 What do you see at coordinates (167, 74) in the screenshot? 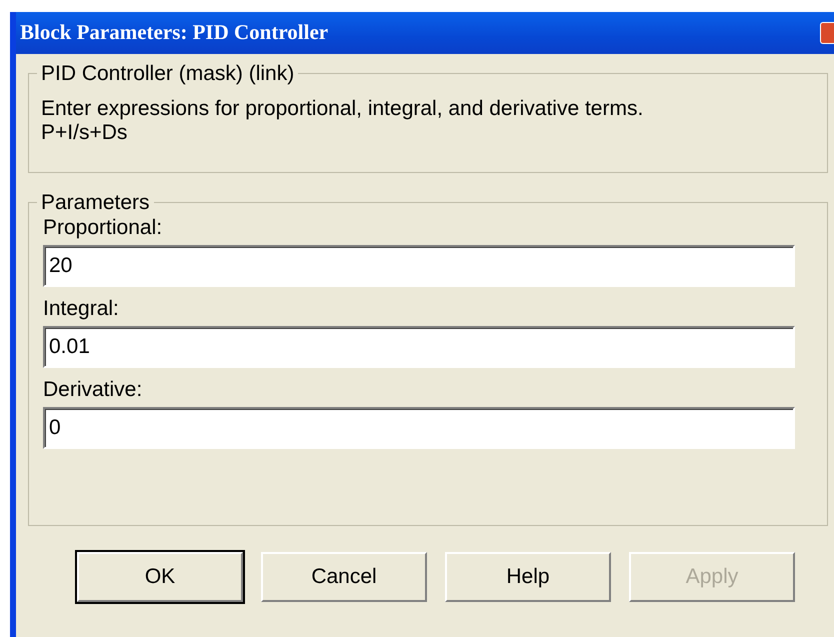
I see `group-legend: PID Controller (mask) (link)` at bounding box center [167, 74].